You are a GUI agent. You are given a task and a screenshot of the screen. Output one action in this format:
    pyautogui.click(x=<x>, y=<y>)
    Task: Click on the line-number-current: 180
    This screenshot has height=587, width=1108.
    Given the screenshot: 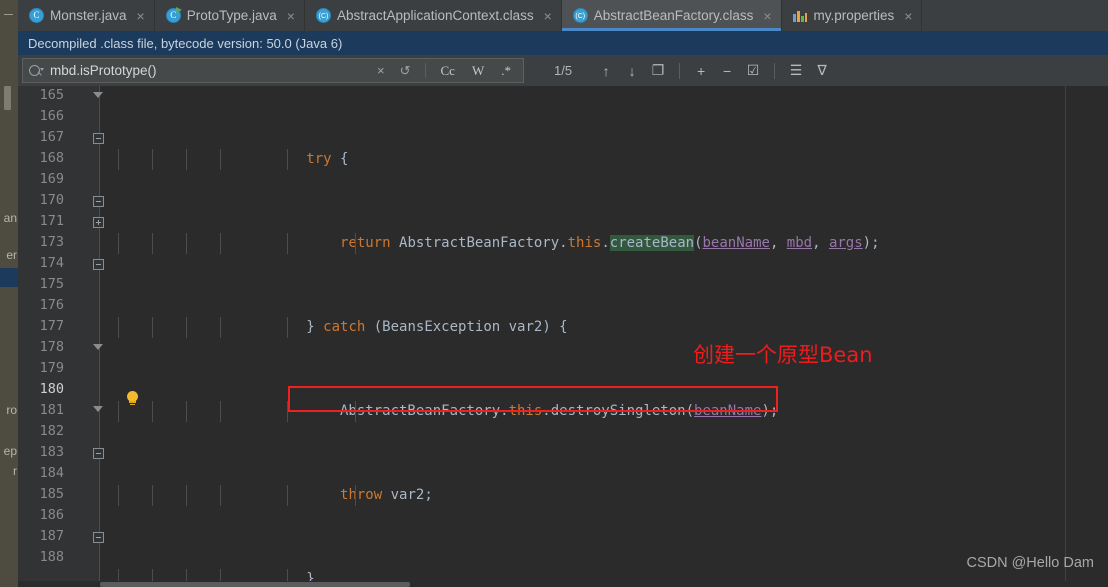 What is the action you would take?
    pyautogui.click(x=51, y=389)
    